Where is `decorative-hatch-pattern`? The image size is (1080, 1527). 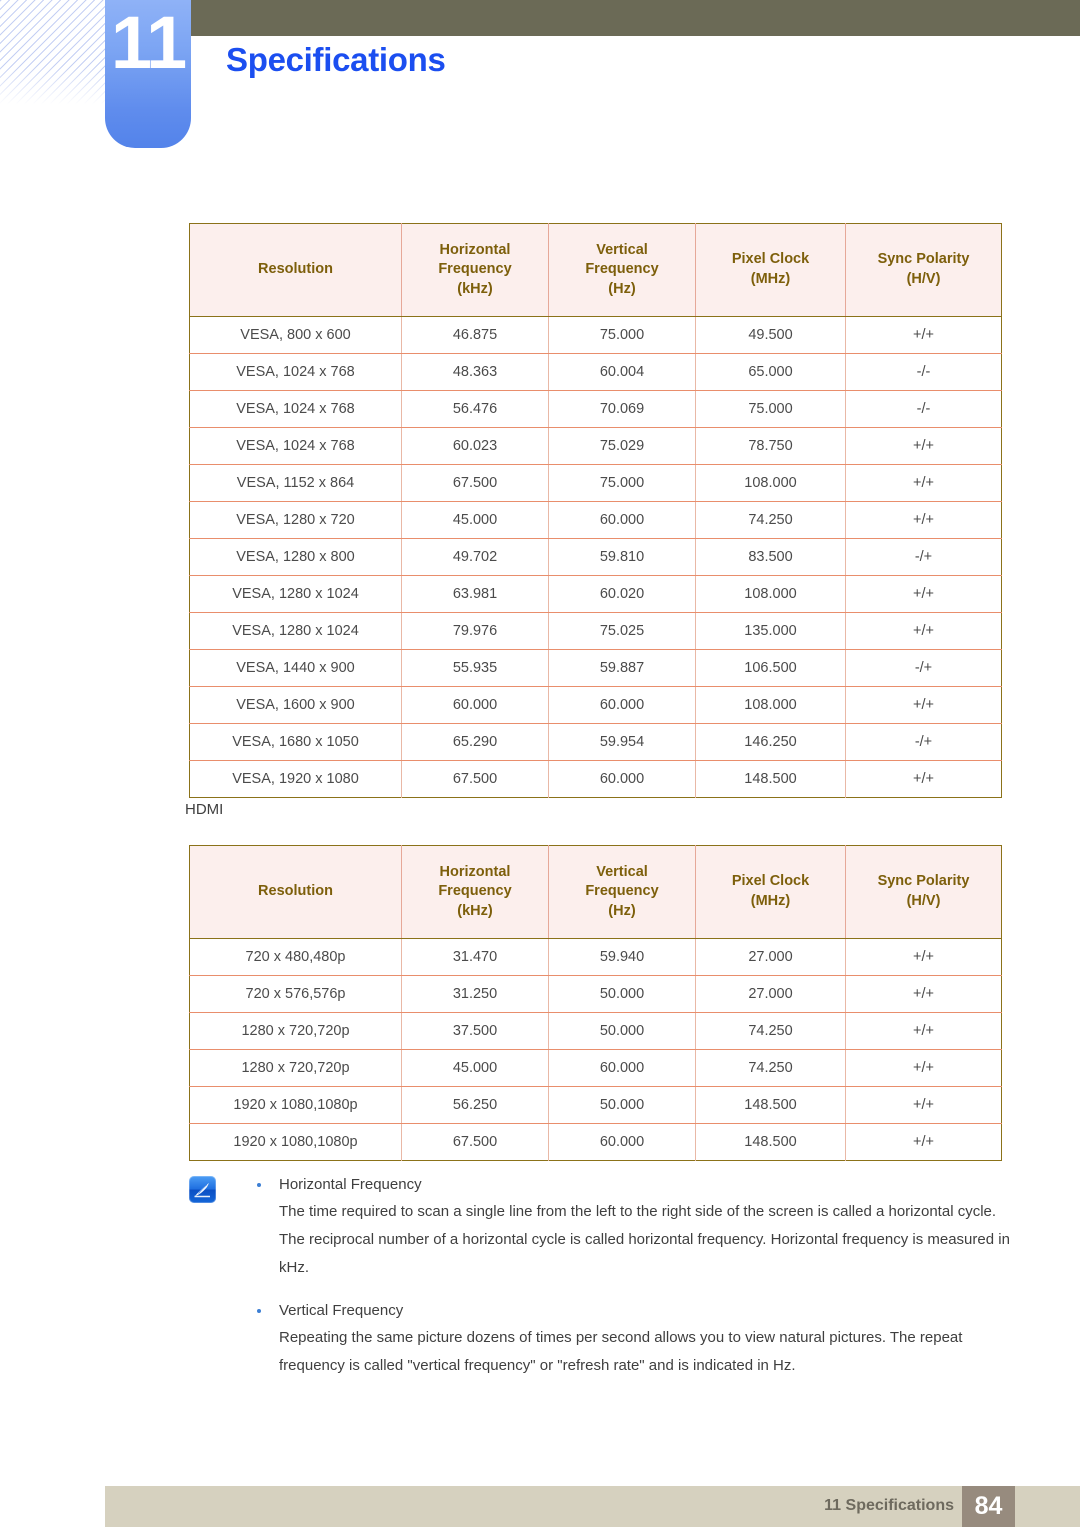 decorative-hatch-pattern is located at coordinates (53, 54).